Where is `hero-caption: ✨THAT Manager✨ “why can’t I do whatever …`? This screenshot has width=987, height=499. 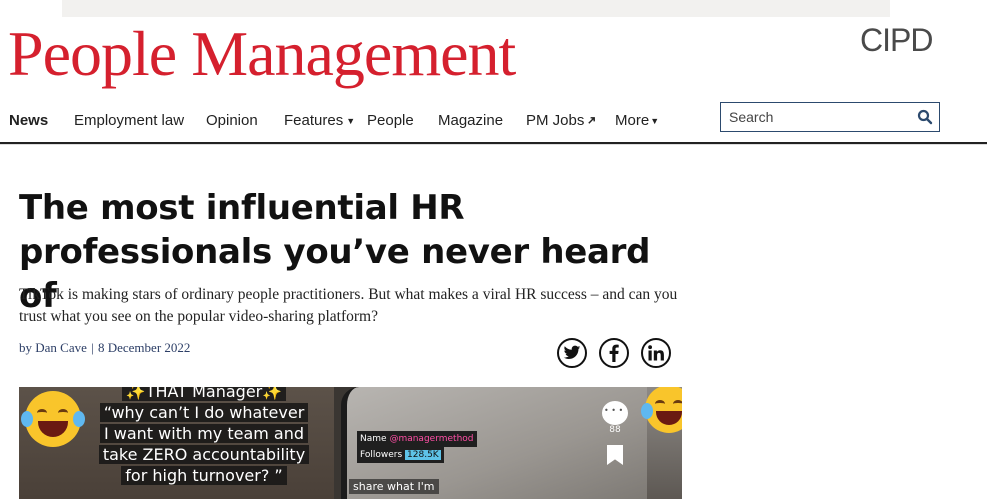 hero-caption: ✨THAT Manager✨ “why can’t I do whatever … is located at coordinates (204, 436).